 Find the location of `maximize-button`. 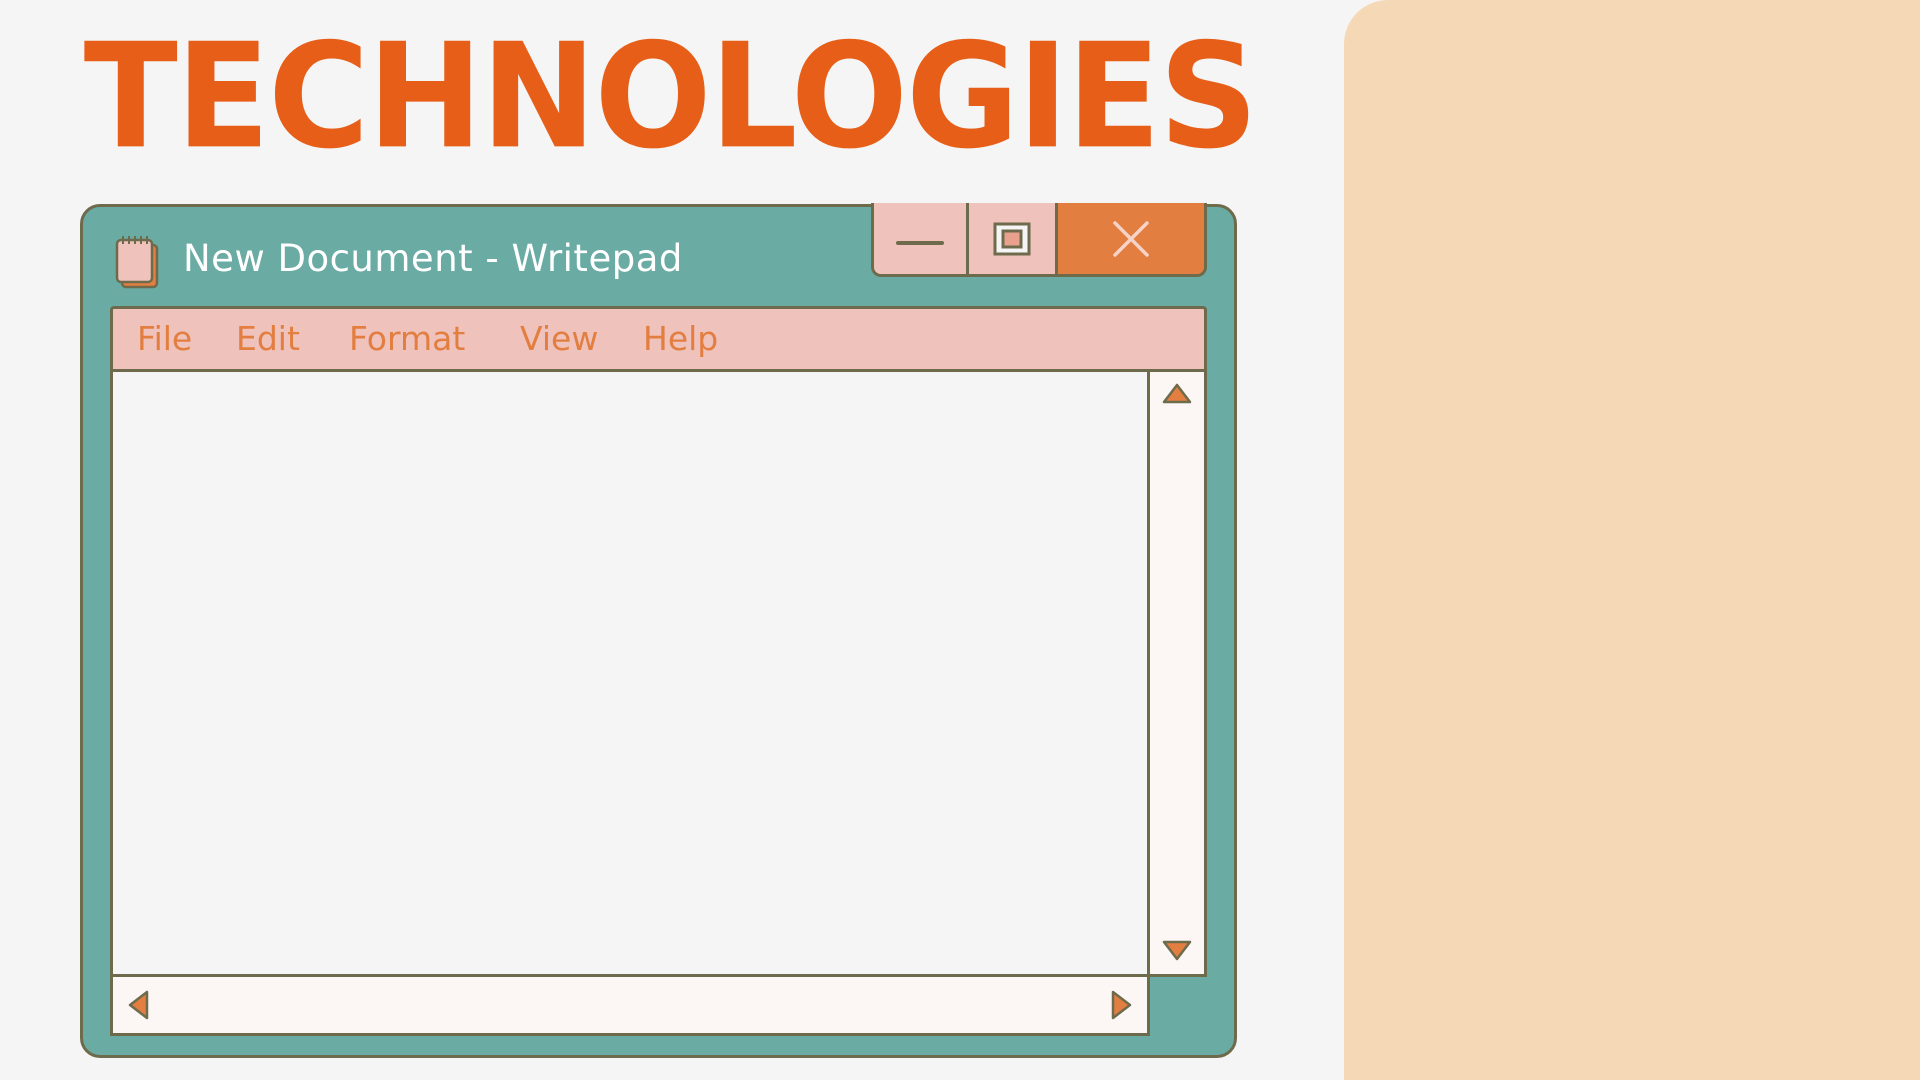

maximize-button is located at coordinates (1013, 238).